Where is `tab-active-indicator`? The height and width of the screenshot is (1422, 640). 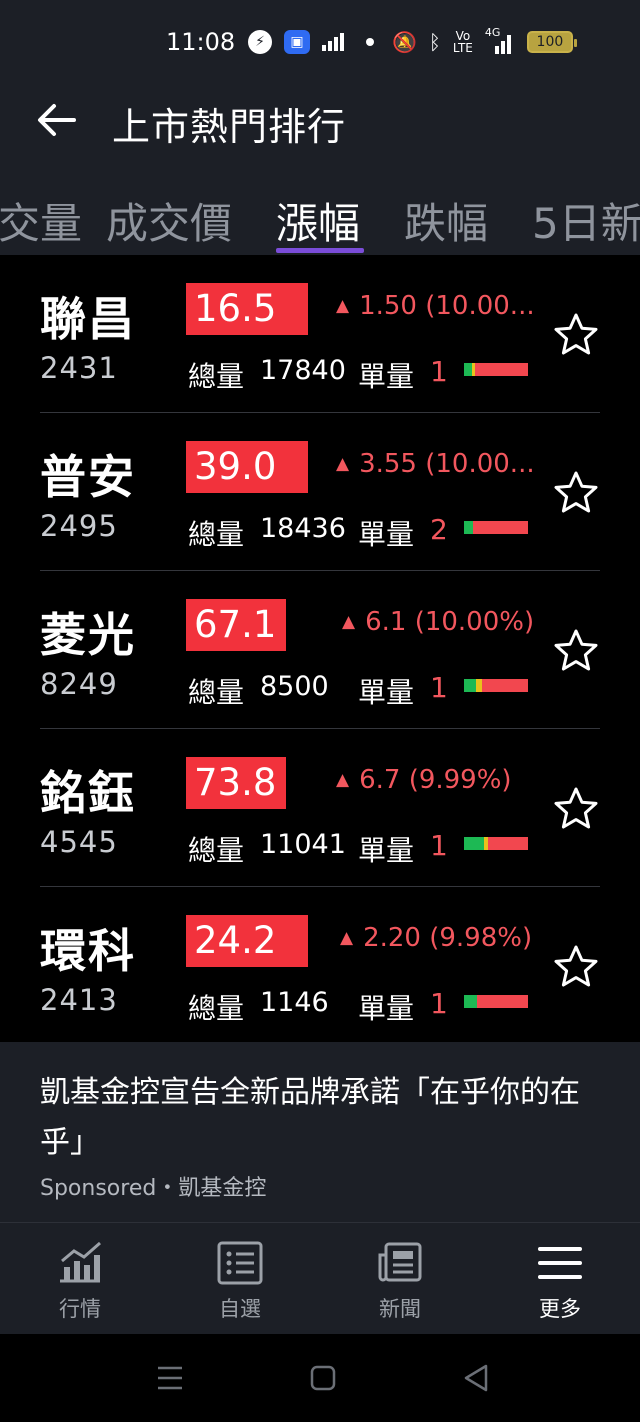
tab-active-indicator is located at coordinates (320, 250).